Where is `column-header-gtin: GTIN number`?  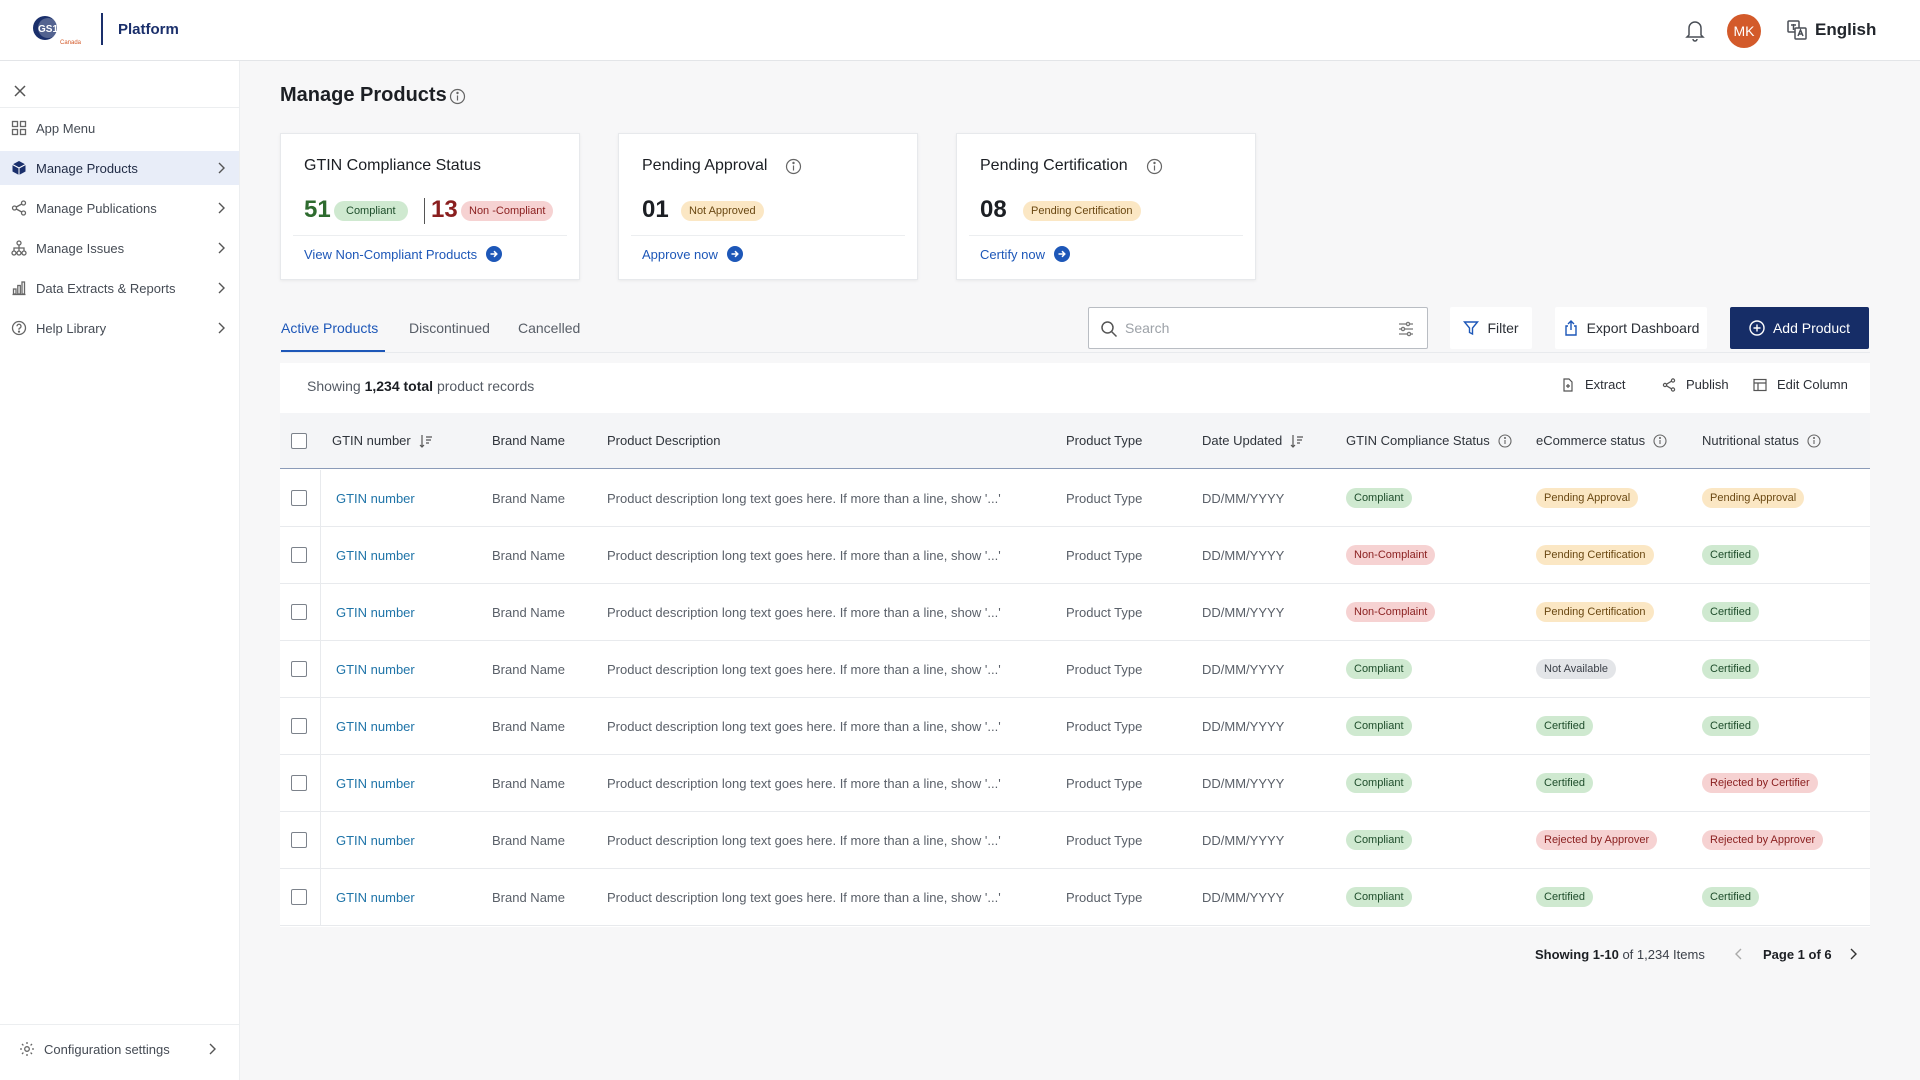
column-header-gtin: GTIN number is located at coordinates (382, 440).